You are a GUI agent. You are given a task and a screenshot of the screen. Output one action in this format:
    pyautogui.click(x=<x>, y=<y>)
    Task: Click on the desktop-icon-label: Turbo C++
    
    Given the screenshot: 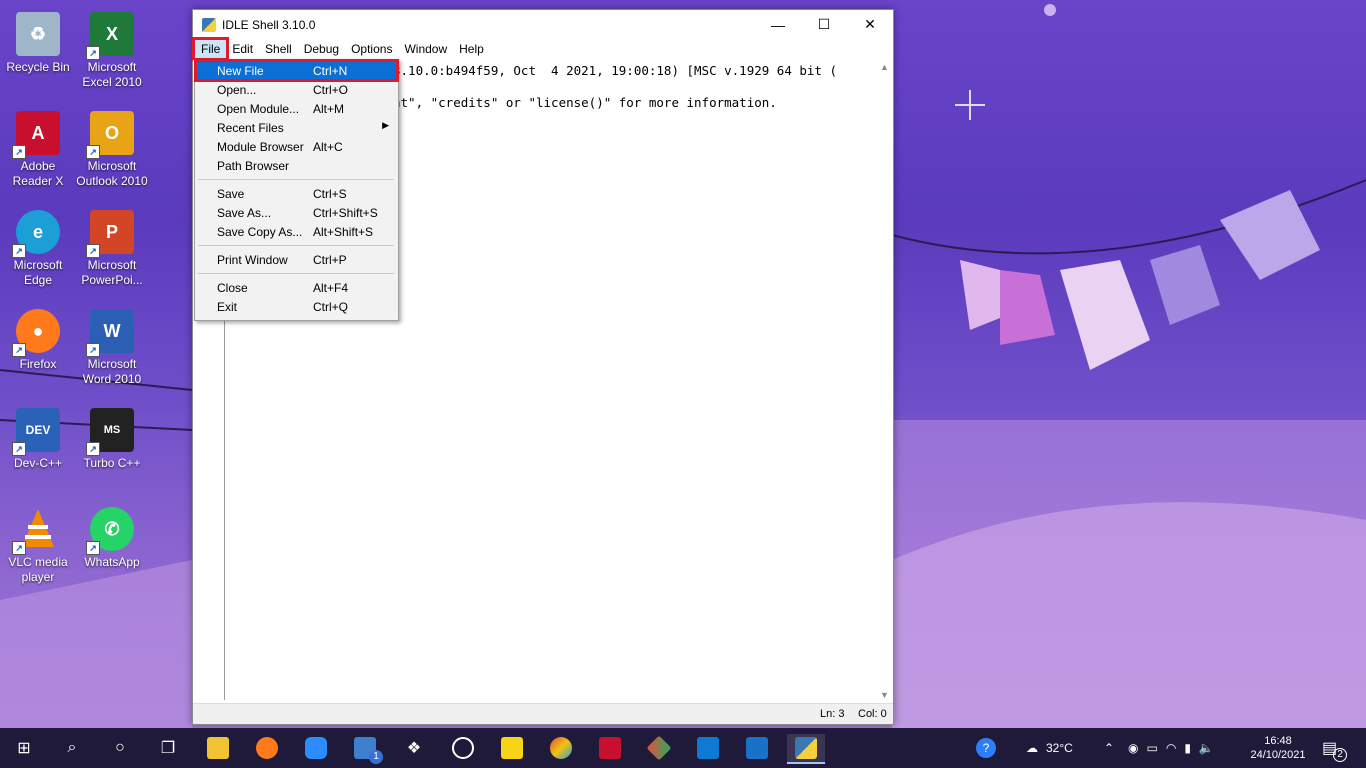 What is the action you would take?
    pyautogui.click(x=112, y=463)
    